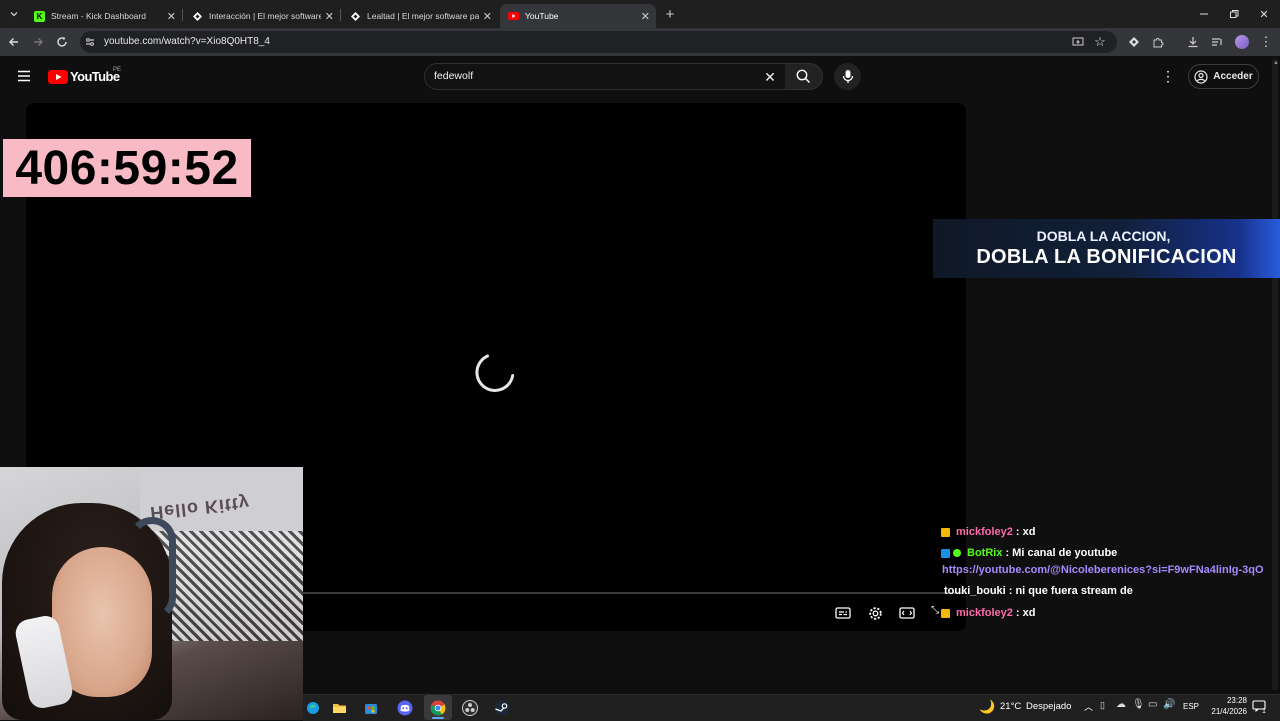 The width and height of the screenshot is (1280, 721). I want to click on new-tab-icon: +, so click(670, 14).